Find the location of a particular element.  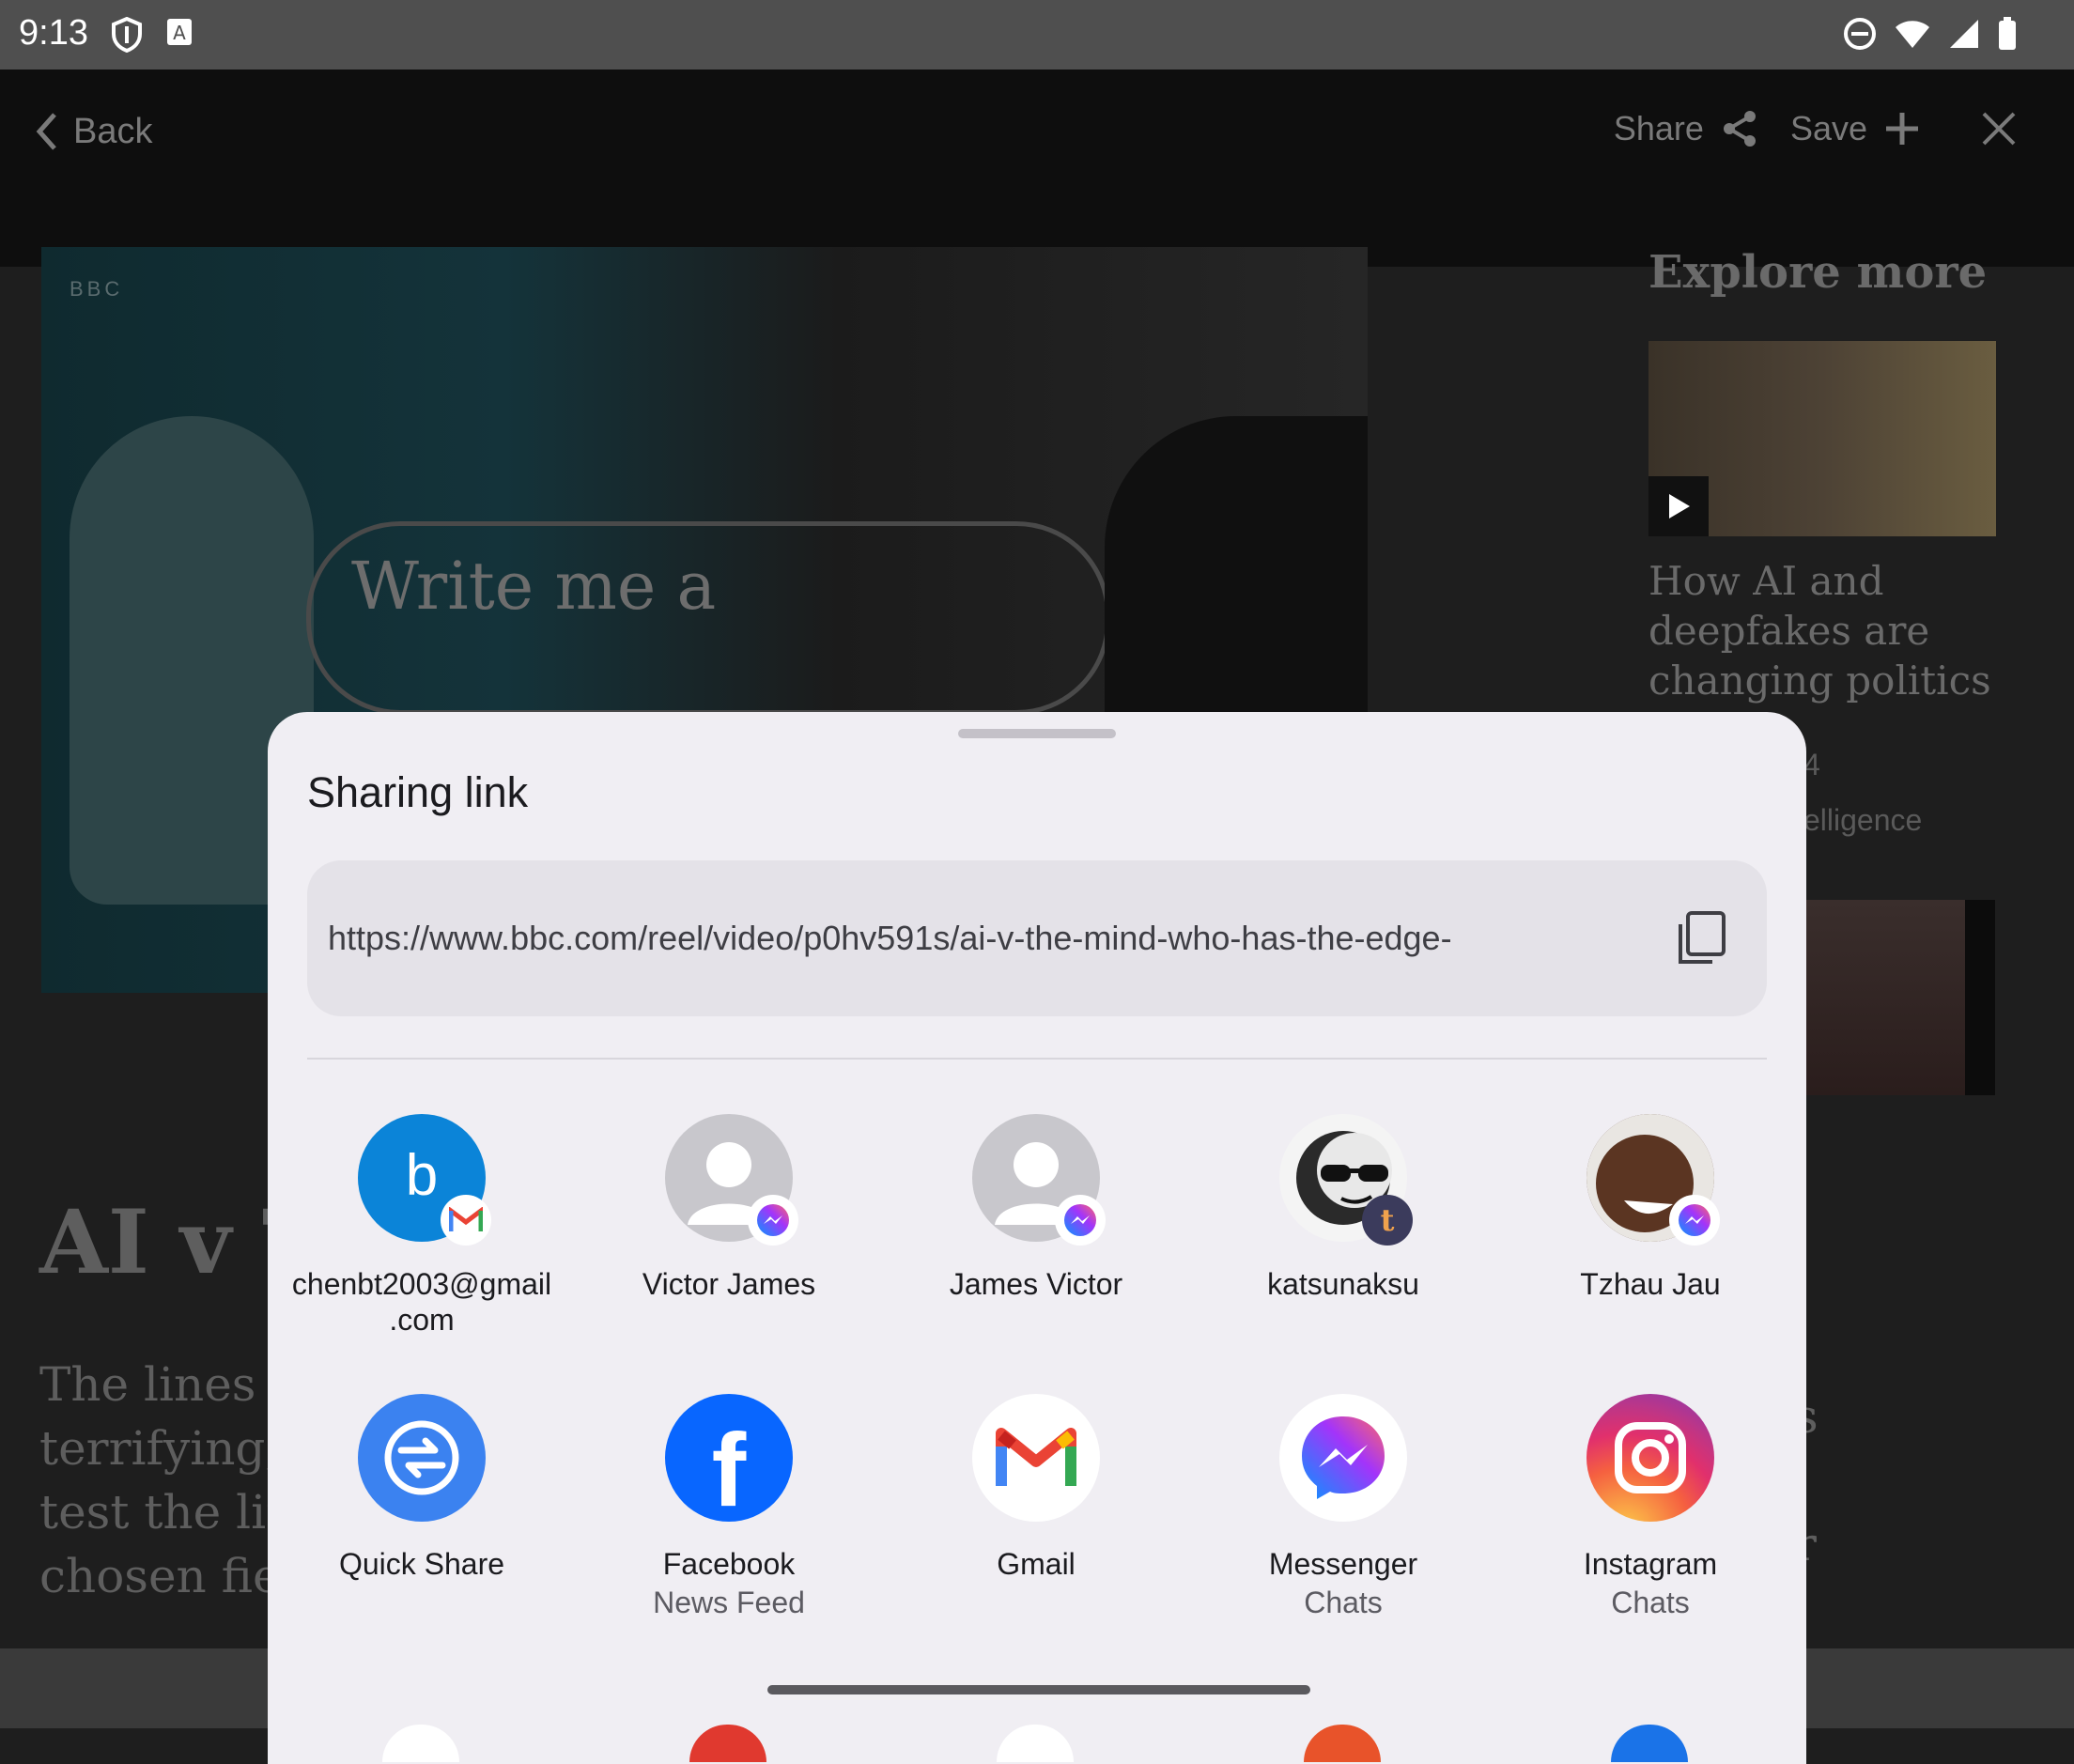

contact-target: Victor James is located at coordinates (729, 1208).